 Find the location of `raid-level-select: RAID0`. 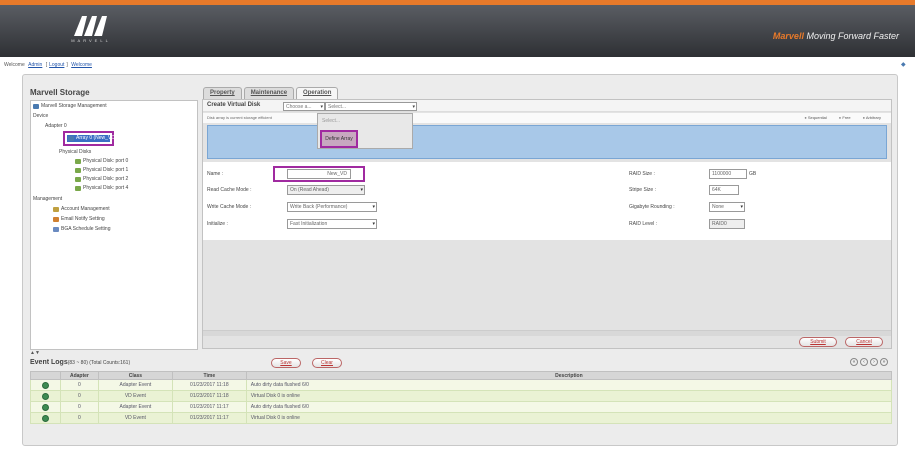

raid-level-select: RAID0 is located at coordinates (727, 224).